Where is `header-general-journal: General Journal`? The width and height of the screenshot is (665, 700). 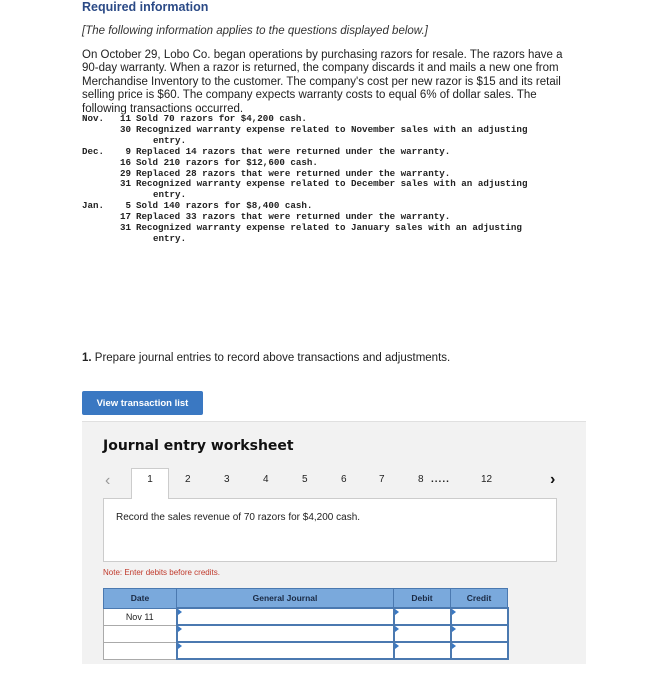
header-general-journal: General Journal is located at coordinates (285, 598).